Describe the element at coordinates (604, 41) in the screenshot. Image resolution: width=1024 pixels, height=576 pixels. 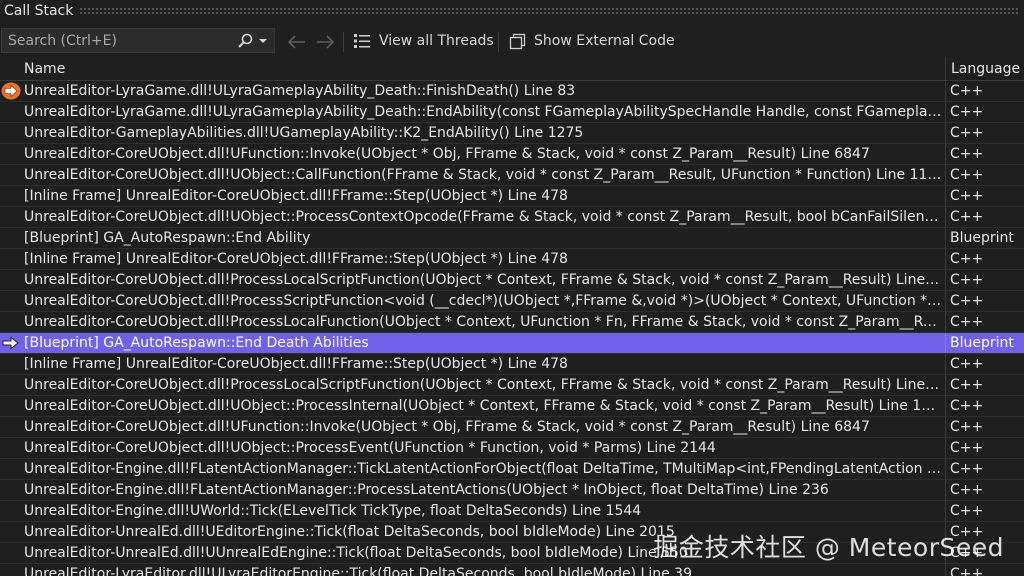
I see `show-external-code-label: Show External Code` at that location.